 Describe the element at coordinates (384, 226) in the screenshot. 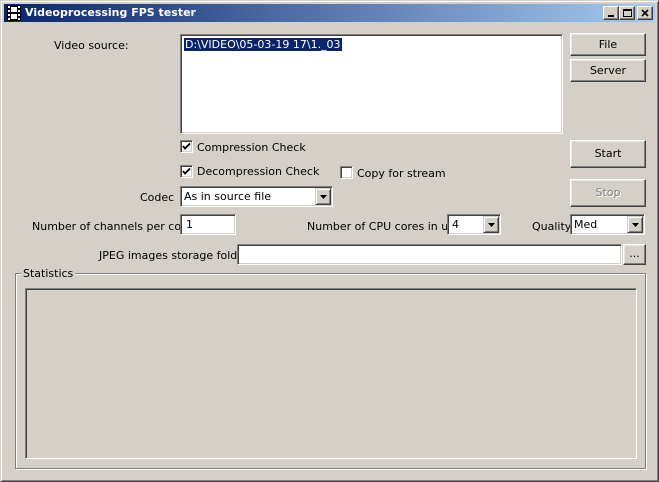

I see `cpu-cores-label: Number of CPU cores in use` at that location.